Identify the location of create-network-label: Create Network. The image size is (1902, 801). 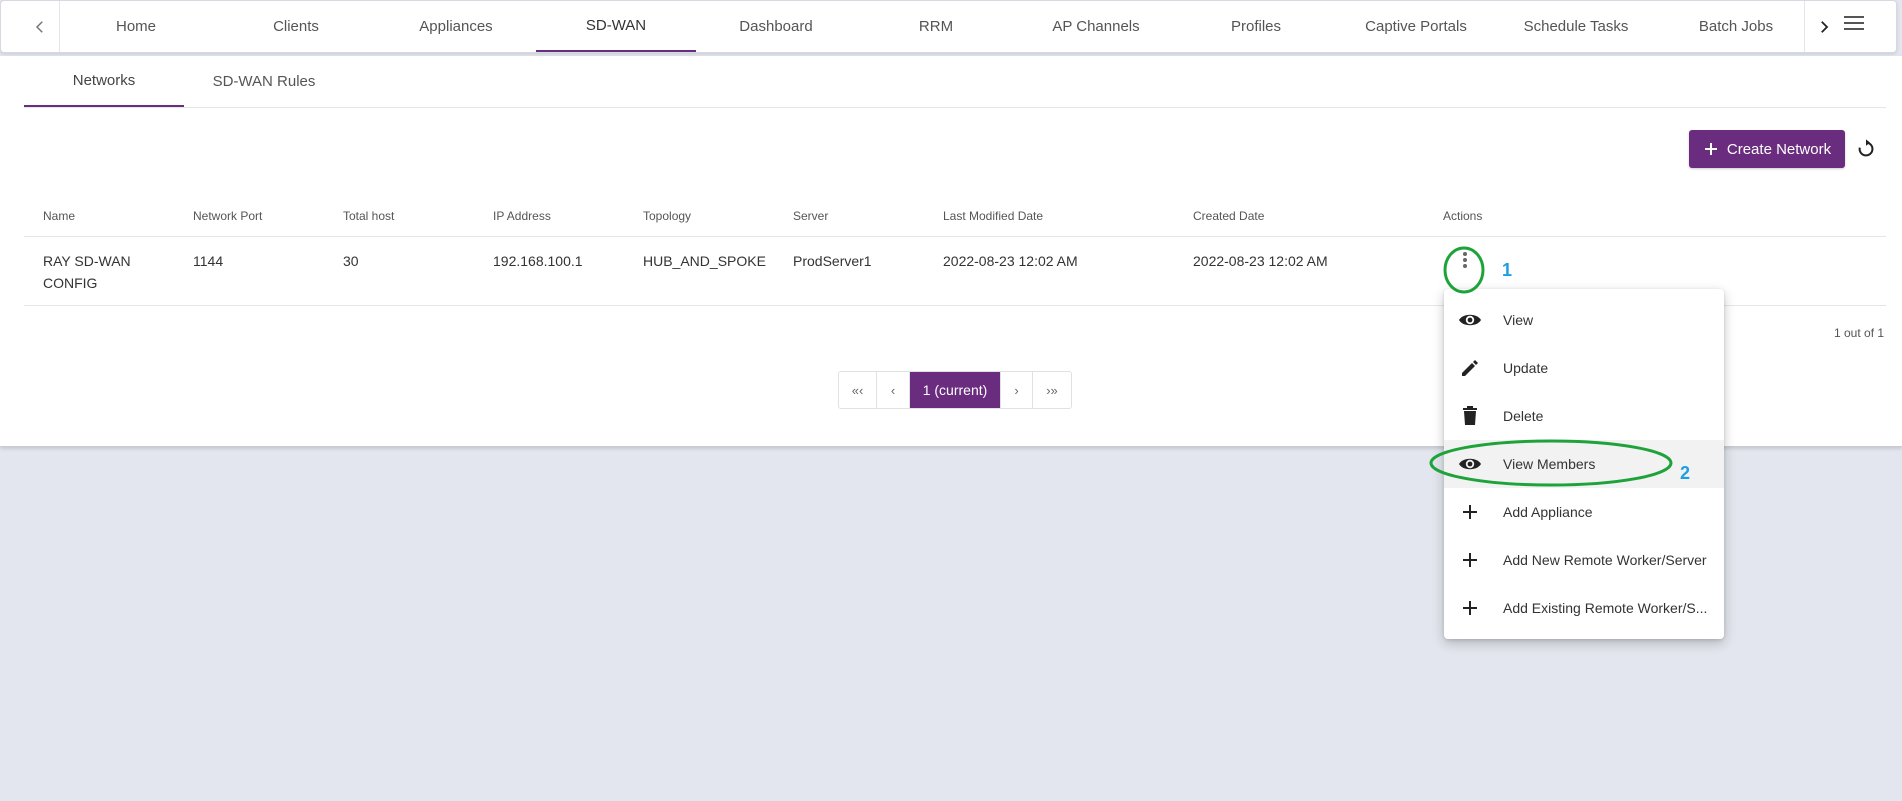
(1779, 149).